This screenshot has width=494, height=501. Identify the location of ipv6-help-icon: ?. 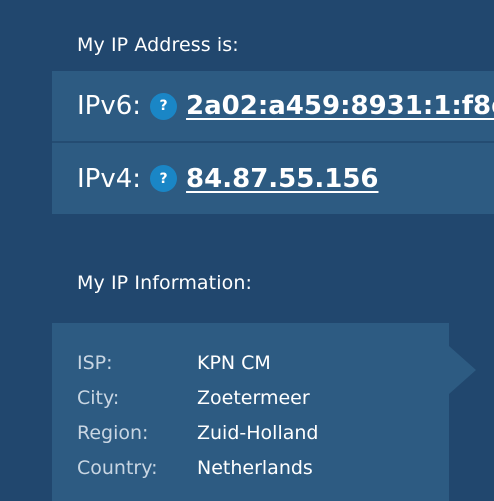
(164, 106).